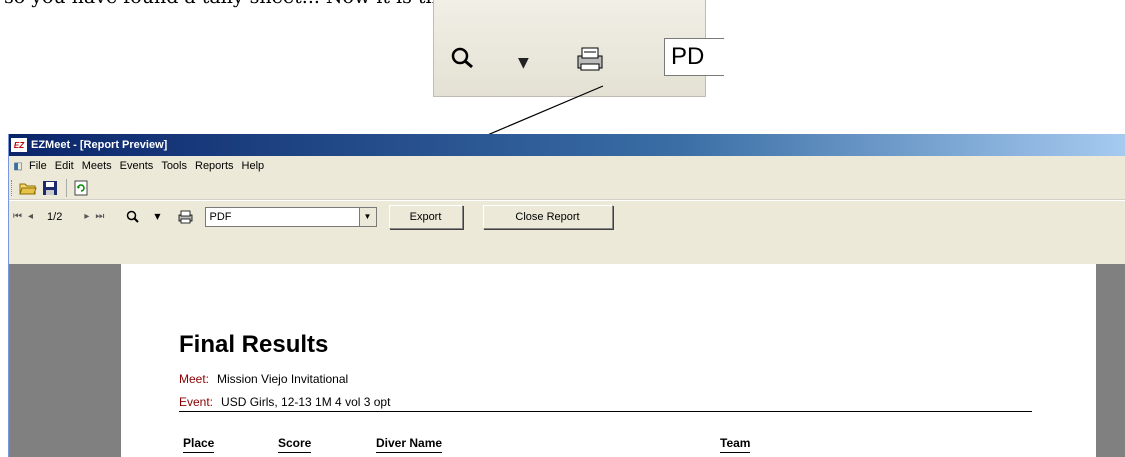 This screenshot has height=457, width=1125. Describe the element at coordinates (174, 166) in the screenshot. I see `menu-tools: Tools` at that location.